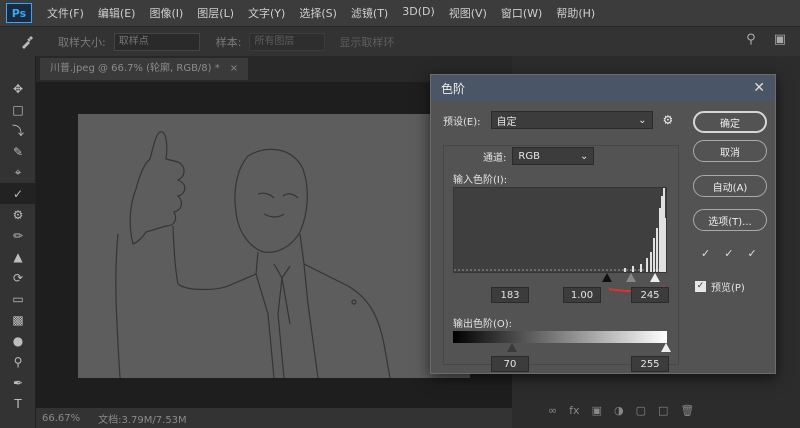 This screenshot has height=428, width=800. What do you see at coordinates (641, 410) in the screenshot?
I see `group-icon: ▢` at bounding box center [641, 410].